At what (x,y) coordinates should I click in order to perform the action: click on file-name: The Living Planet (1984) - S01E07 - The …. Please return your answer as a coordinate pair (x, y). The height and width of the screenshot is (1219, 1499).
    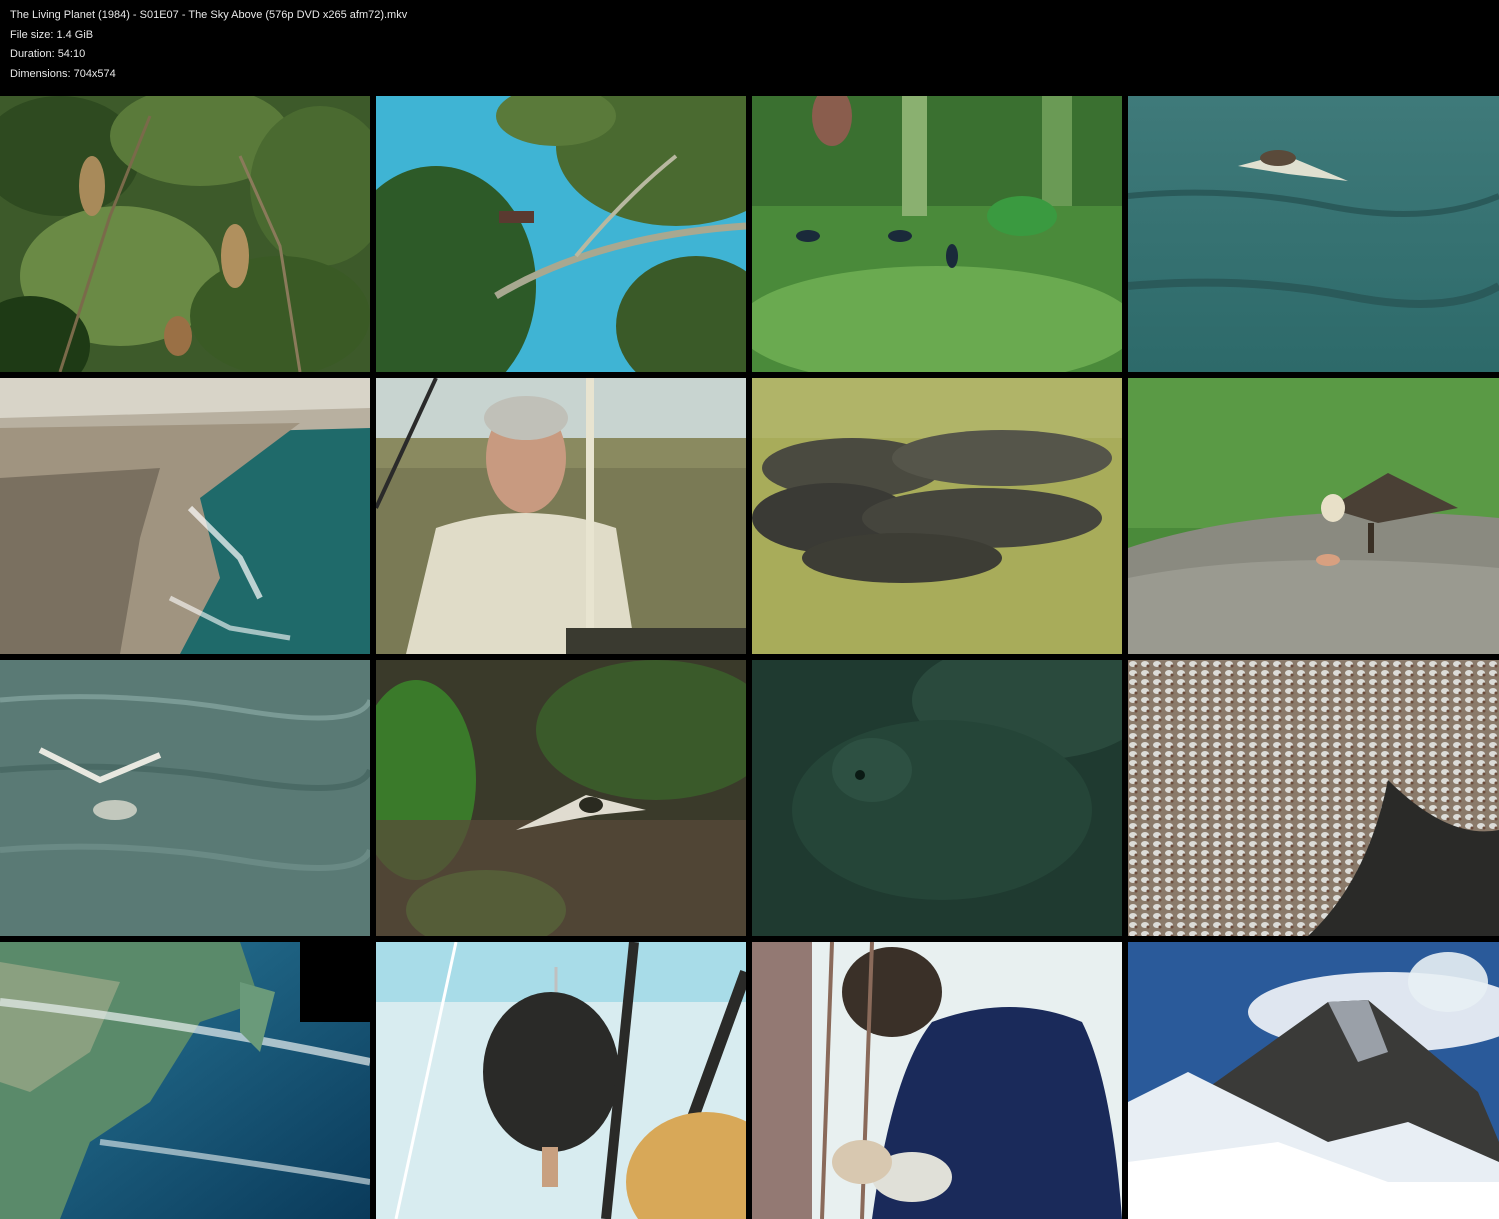
    Looking at the image, I should click on (209, 15).